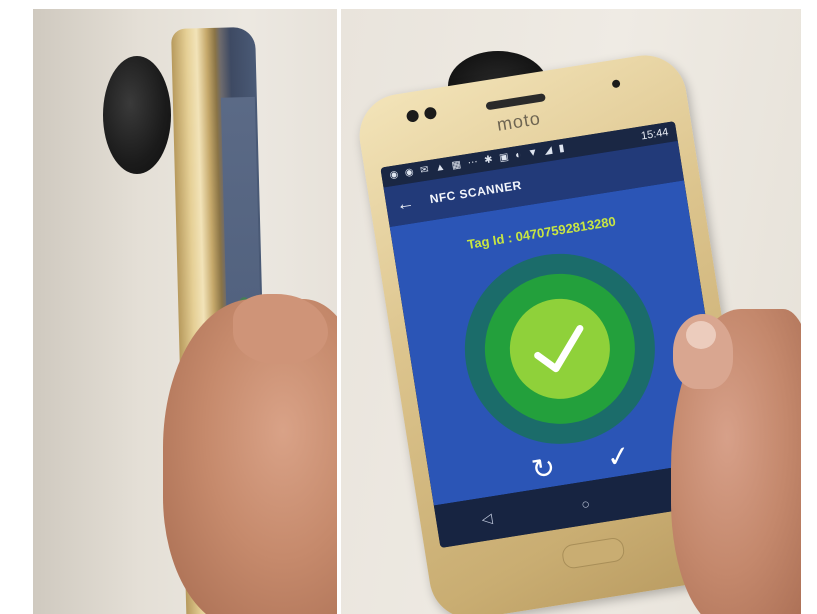 This screenshot has height=614, width=817. Describe the element at coordinates (486, 519) in the screenshot. I see `back-triangle-icon: ◁` at that location.